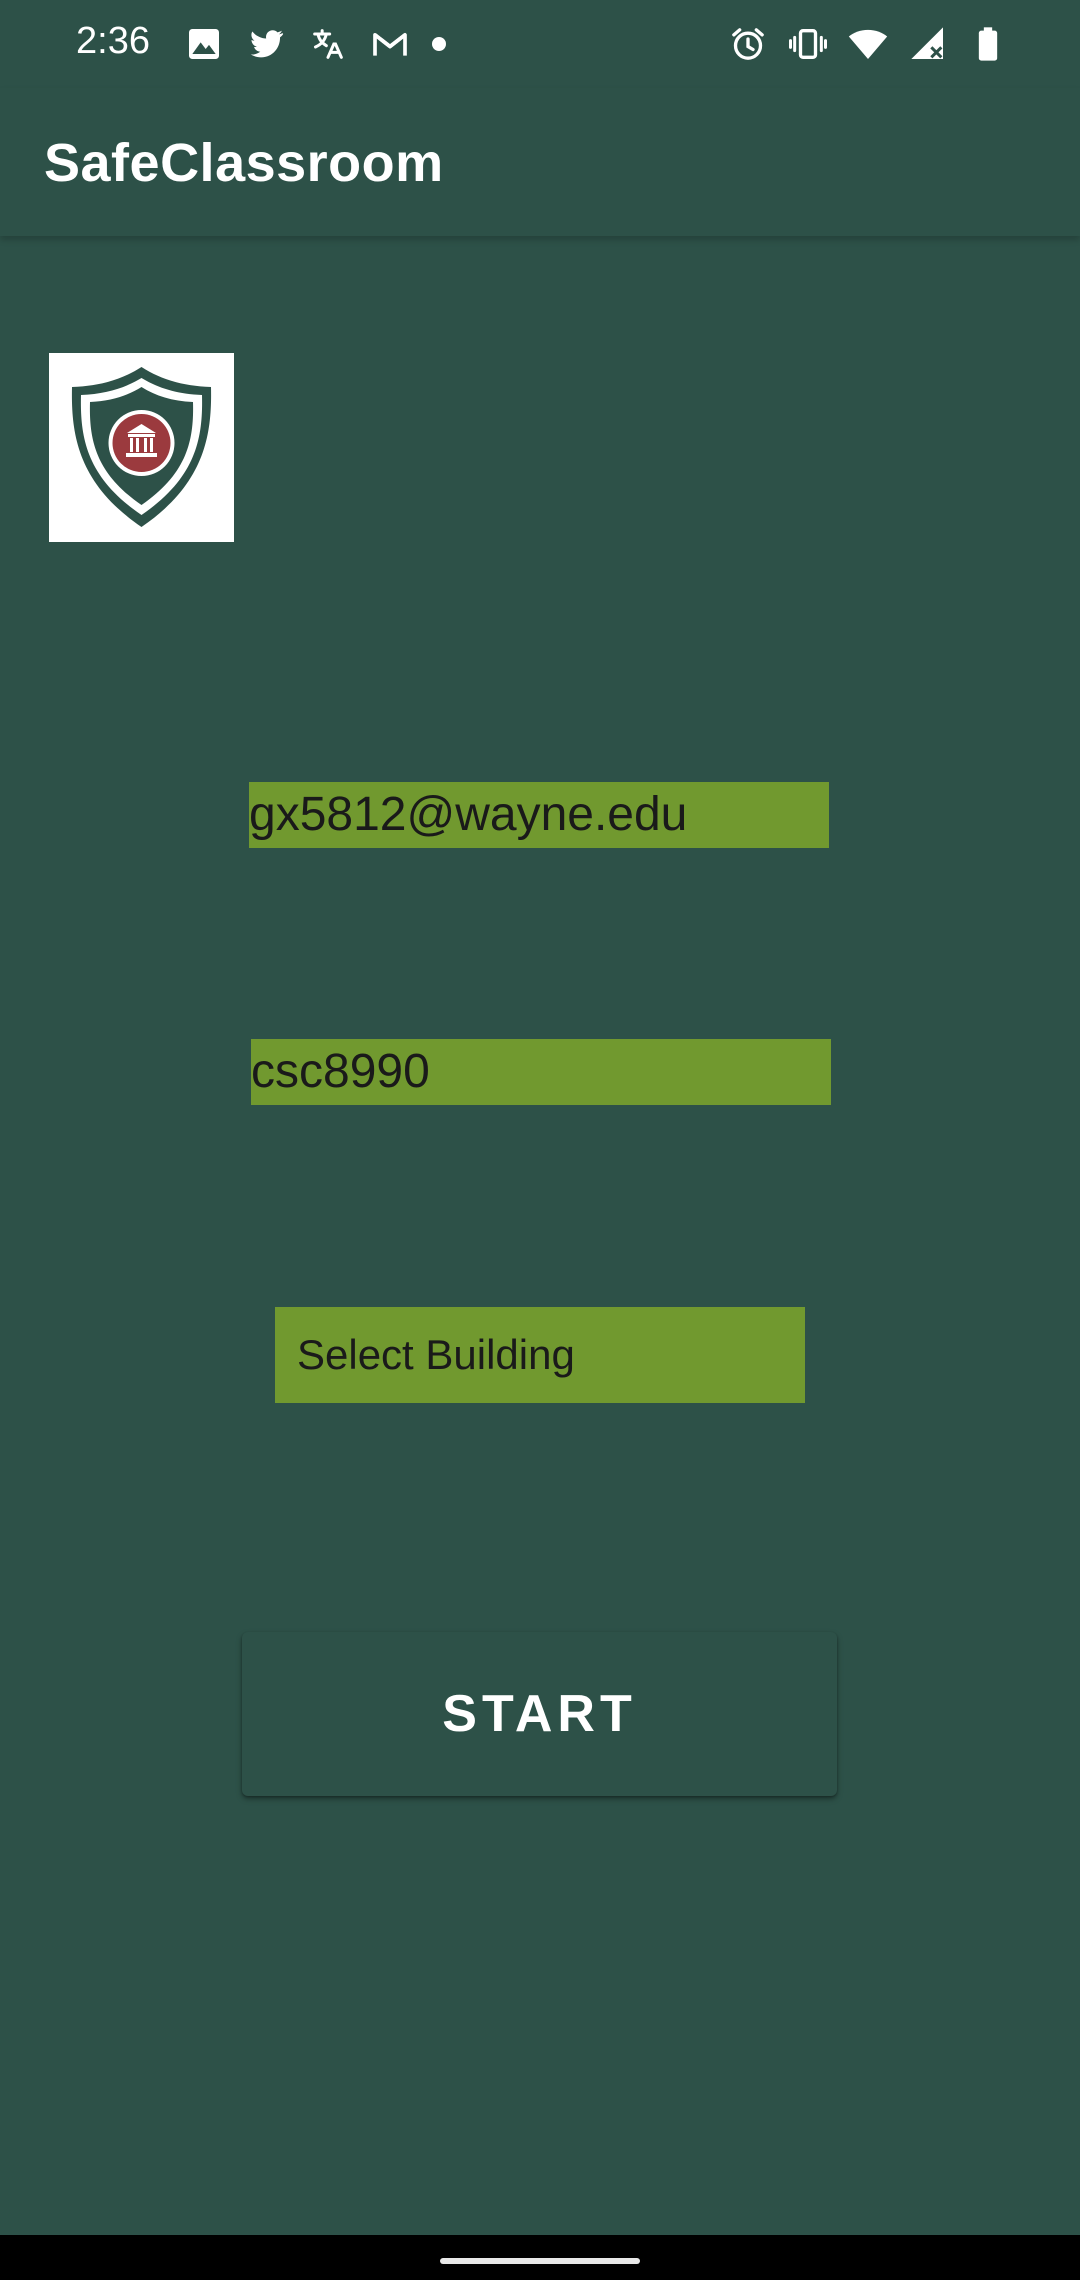  What do you see at coordinates (390, 44) in the screenshot?
I see `gmail-icon` at bounding box center [390, 44].